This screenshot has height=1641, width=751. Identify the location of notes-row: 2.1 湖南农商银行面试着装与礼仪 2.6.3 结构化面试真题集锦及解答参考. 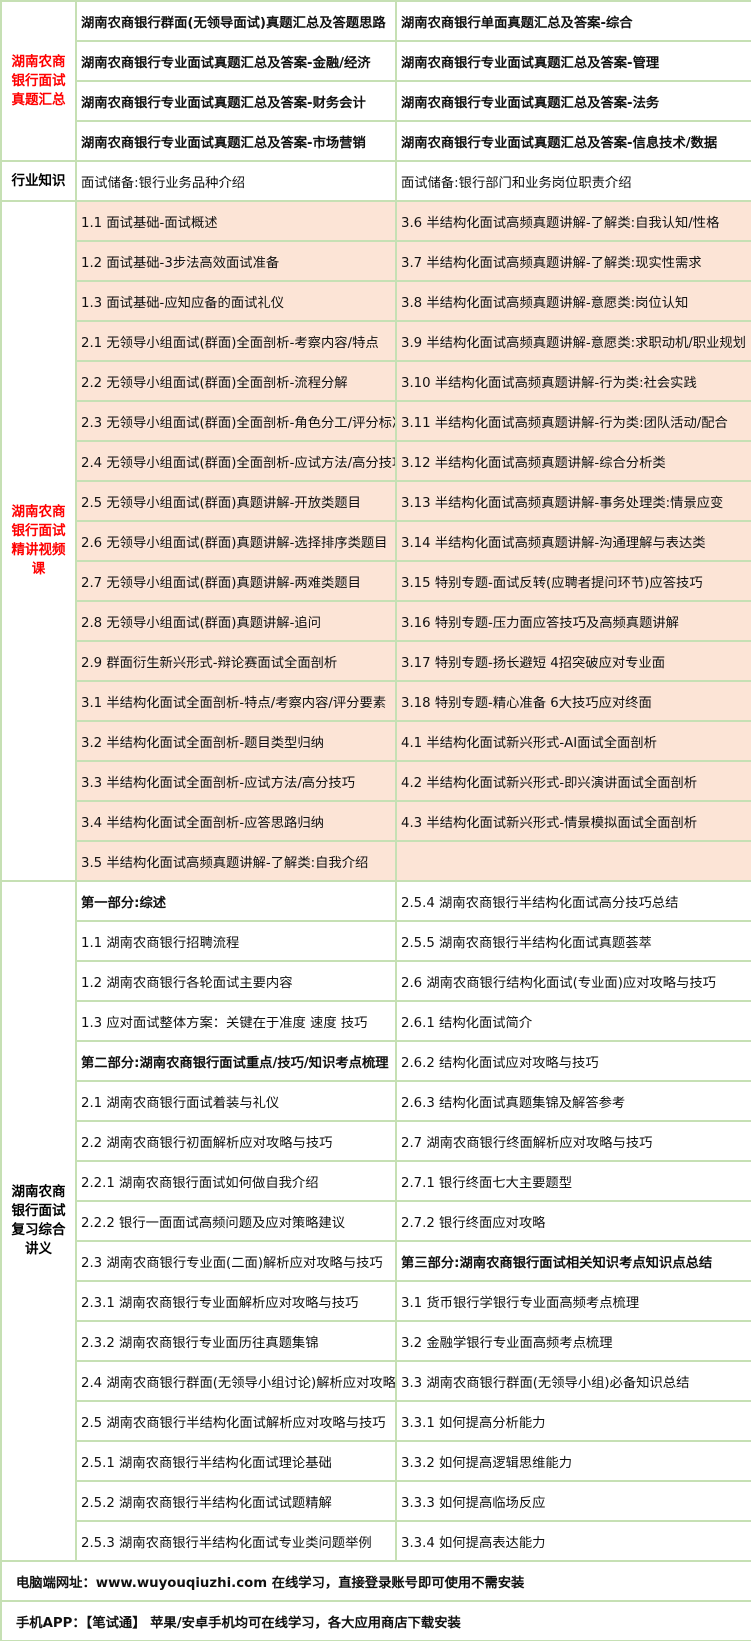
(376, 1101).